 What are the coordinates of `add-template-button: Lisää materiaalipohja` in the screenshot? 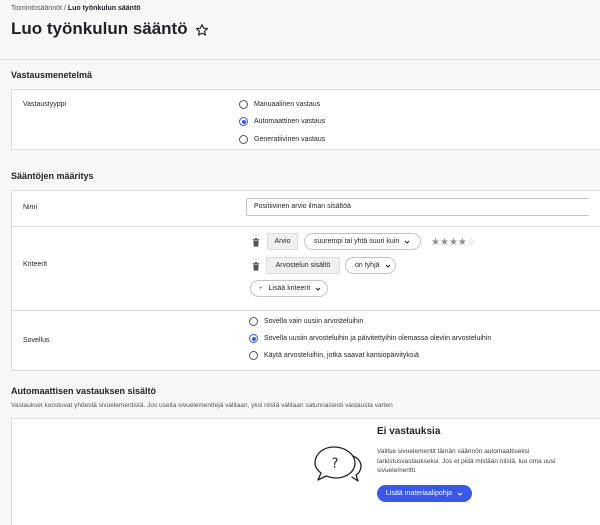 It's located at (424, 493).